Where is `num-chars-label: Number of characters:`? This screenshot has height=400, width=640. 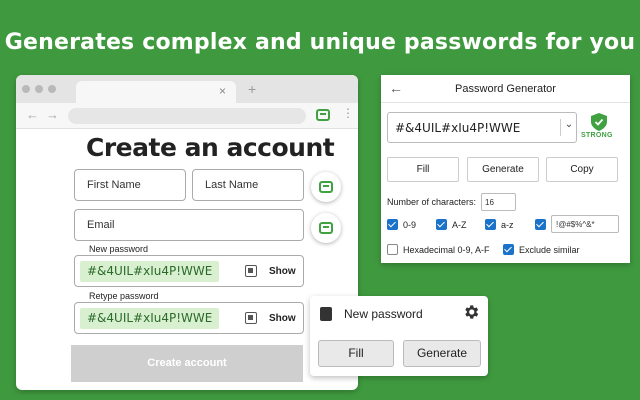
num-chars-label: Number of characters: is located at coordinates (432, 202).